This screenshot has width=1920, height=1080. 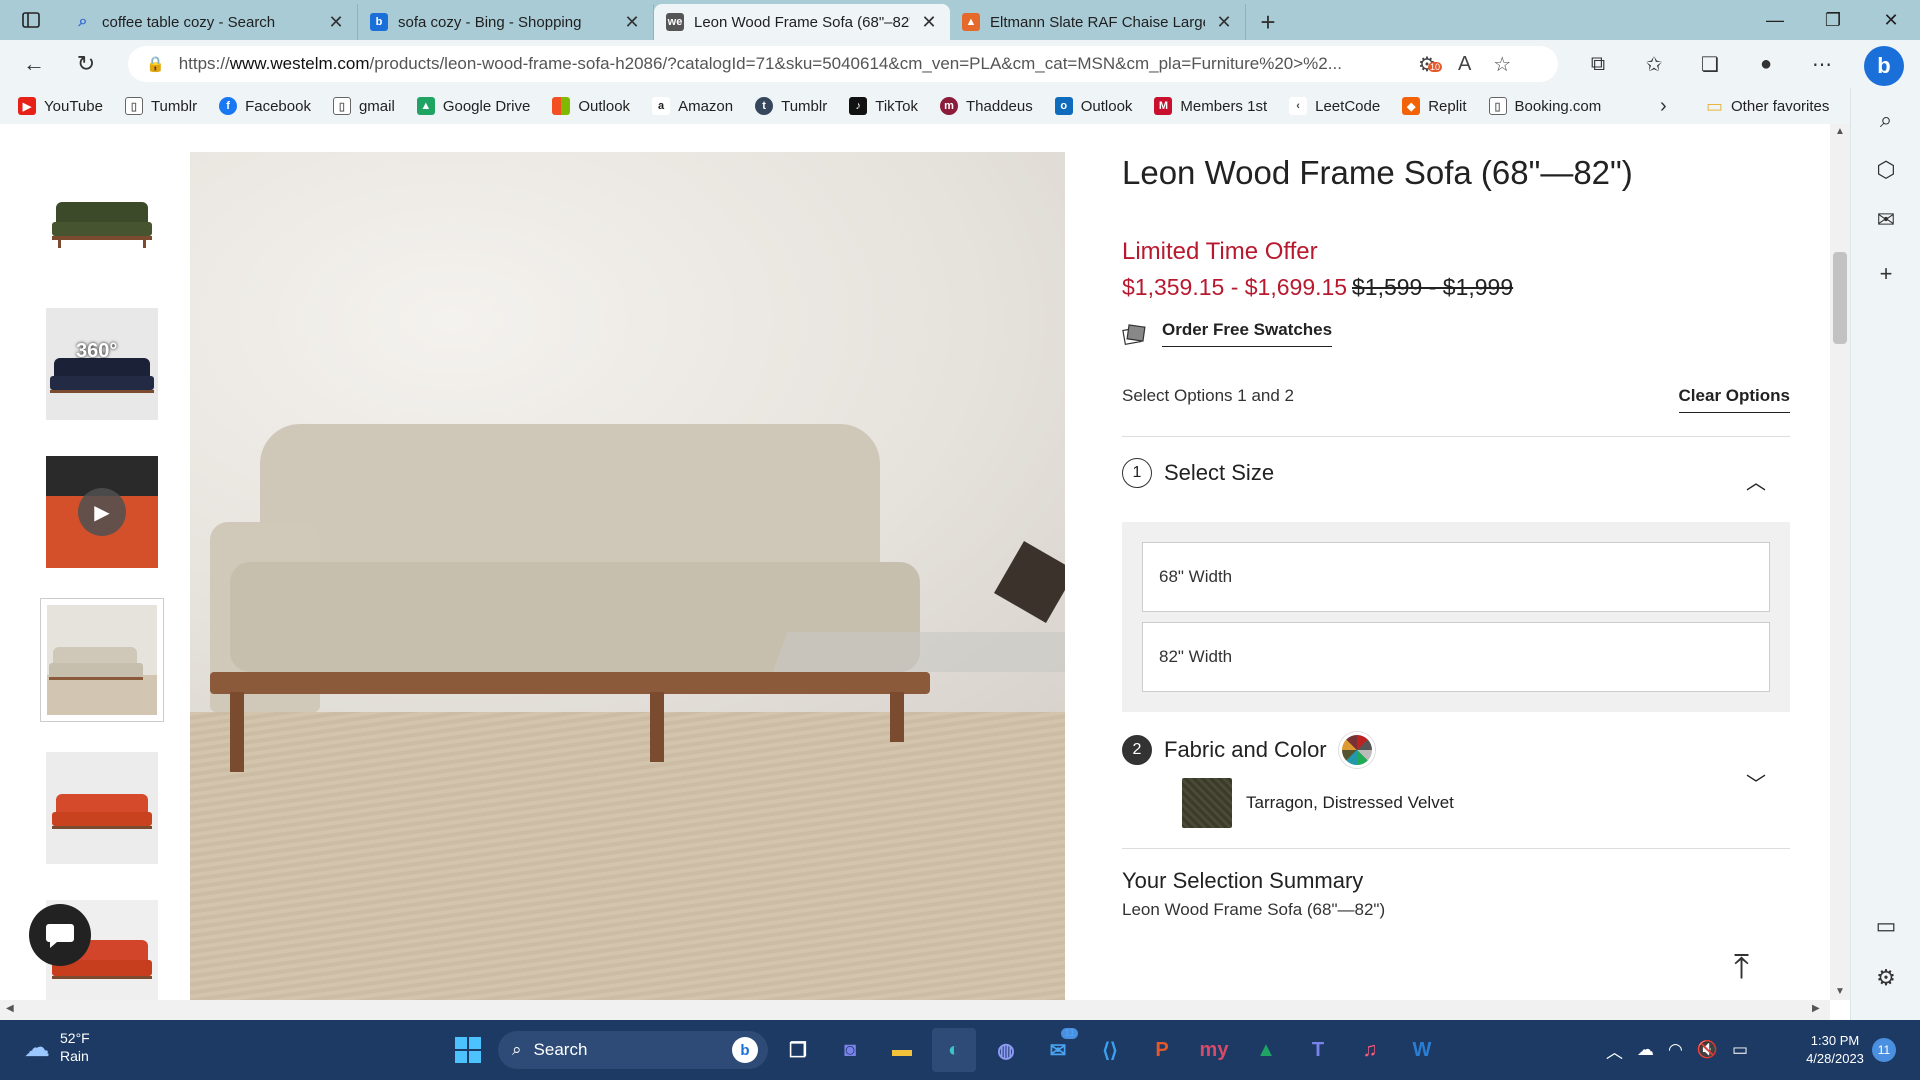 I want to click on green-sofa-image, so click(x=102, y=225).